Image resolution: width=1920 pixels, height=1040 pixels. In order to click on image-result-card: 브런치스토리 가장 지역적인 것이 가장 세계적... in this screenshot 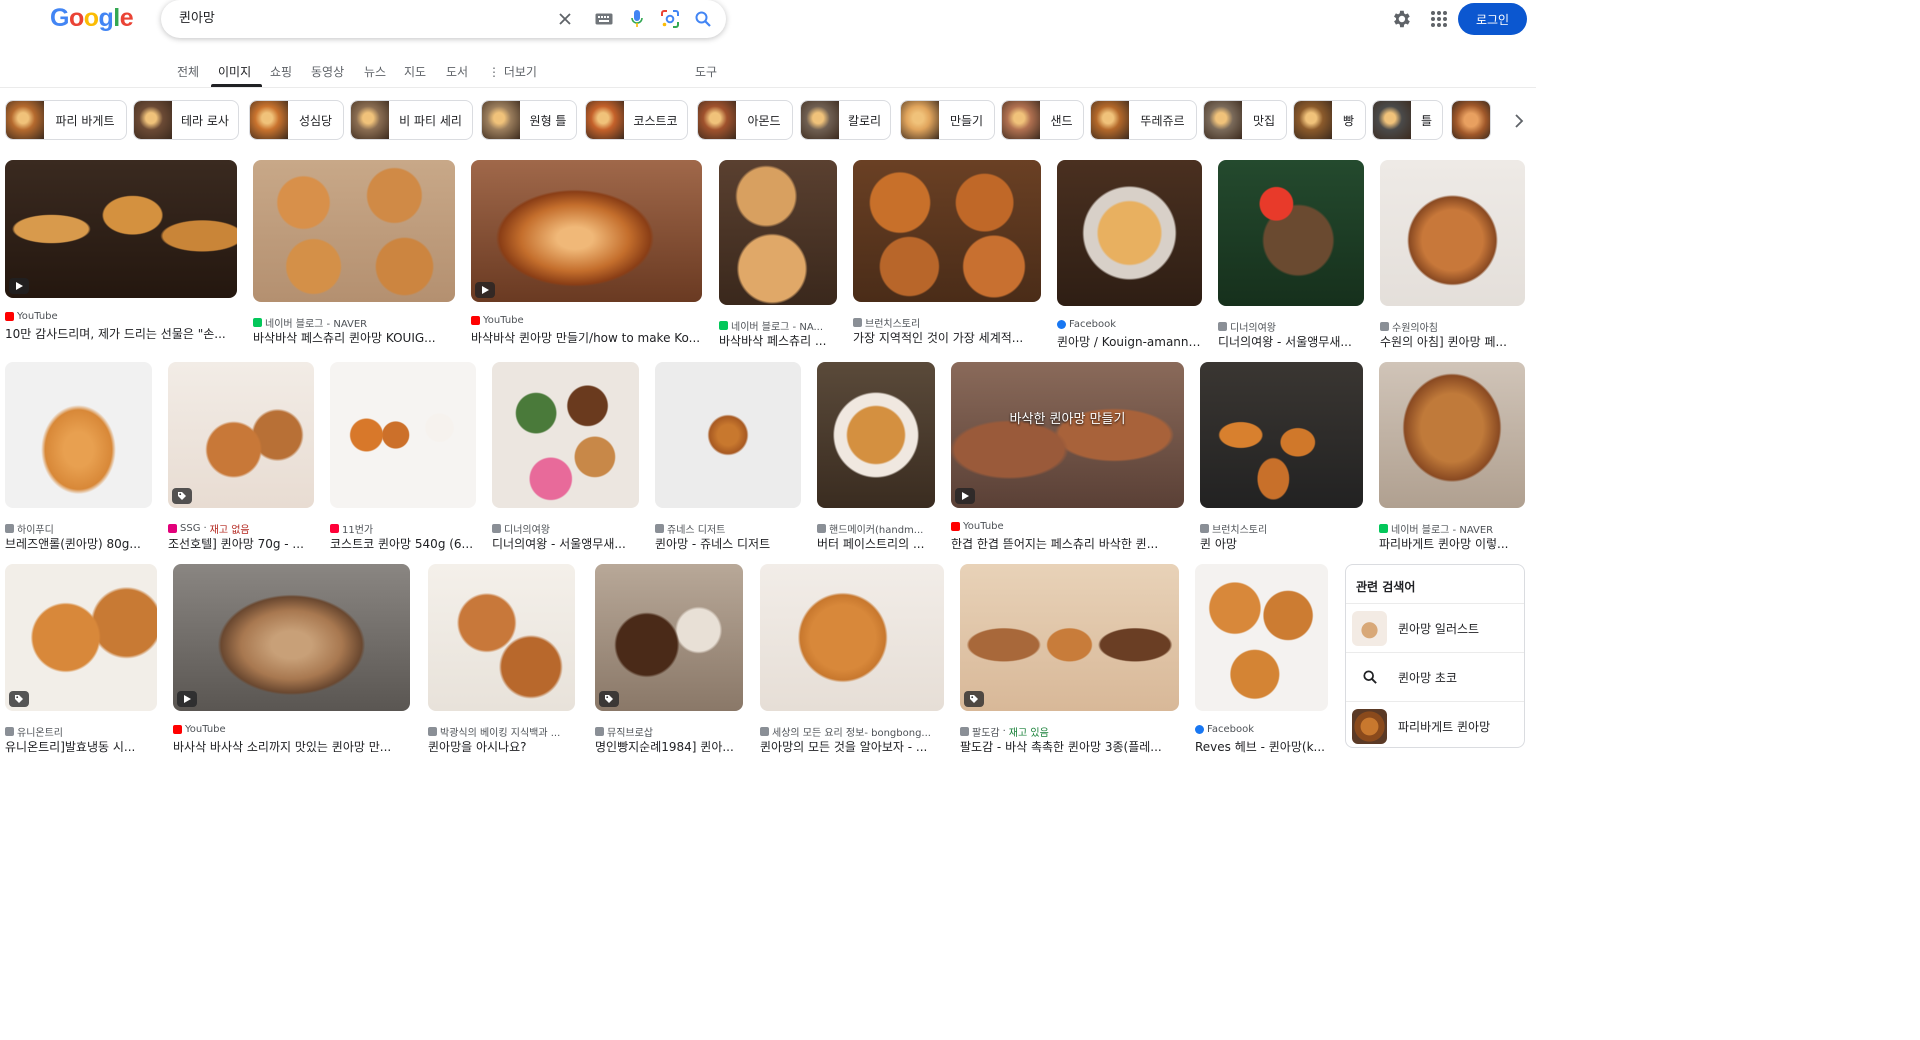, I will do `click(947, 252)`.